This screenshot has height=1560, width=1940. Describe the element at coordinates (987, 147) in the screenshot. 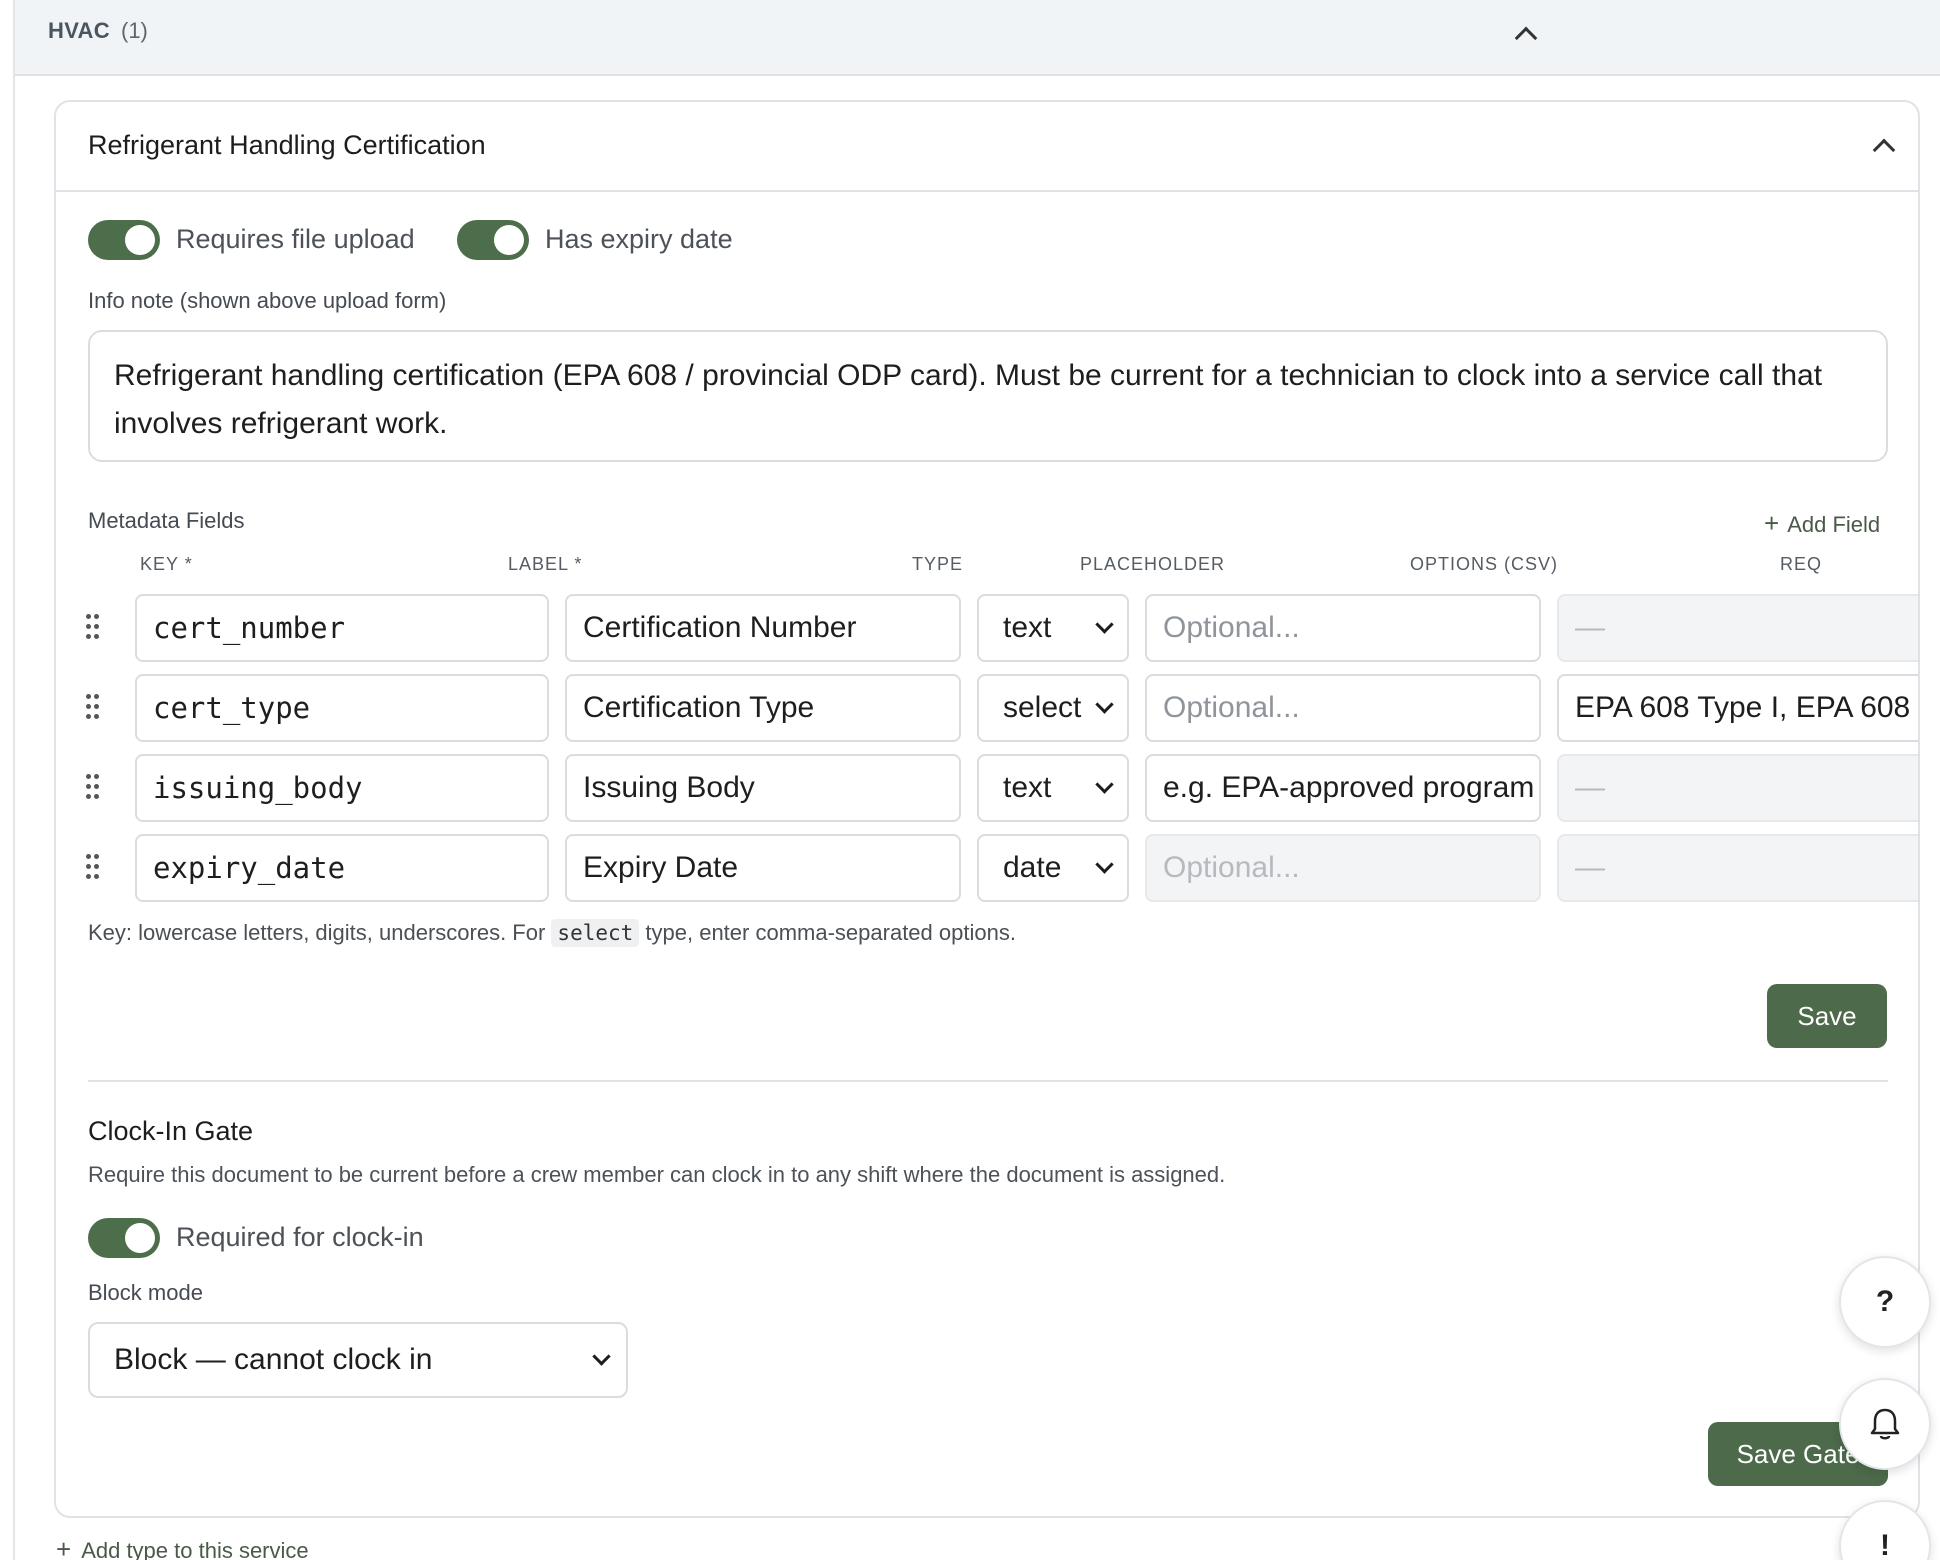

I see `card-header: Refrigerant Handling Certification` at that location.